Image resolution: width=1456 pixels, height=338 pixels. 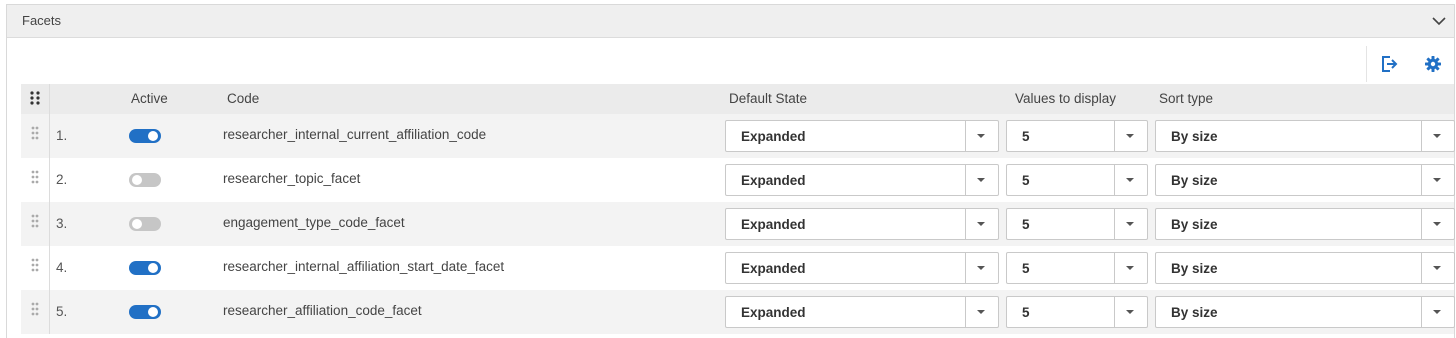 What do you see at coordinates (730, 61) in the screenshot?
I see `table-toolbar` at bounding box center [730, 61].